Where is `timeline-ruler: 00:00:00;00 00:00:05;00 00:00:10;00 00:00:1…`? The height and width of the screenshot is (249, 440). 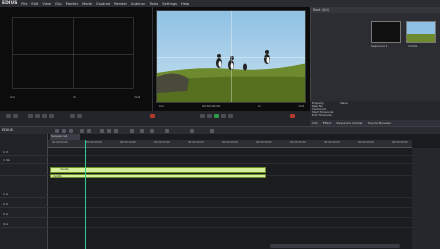
timeline-ruler: 00:00:00;00 00:00:05;00 00:00:10;00 00:00:1… is located at coordinates (230, 144).